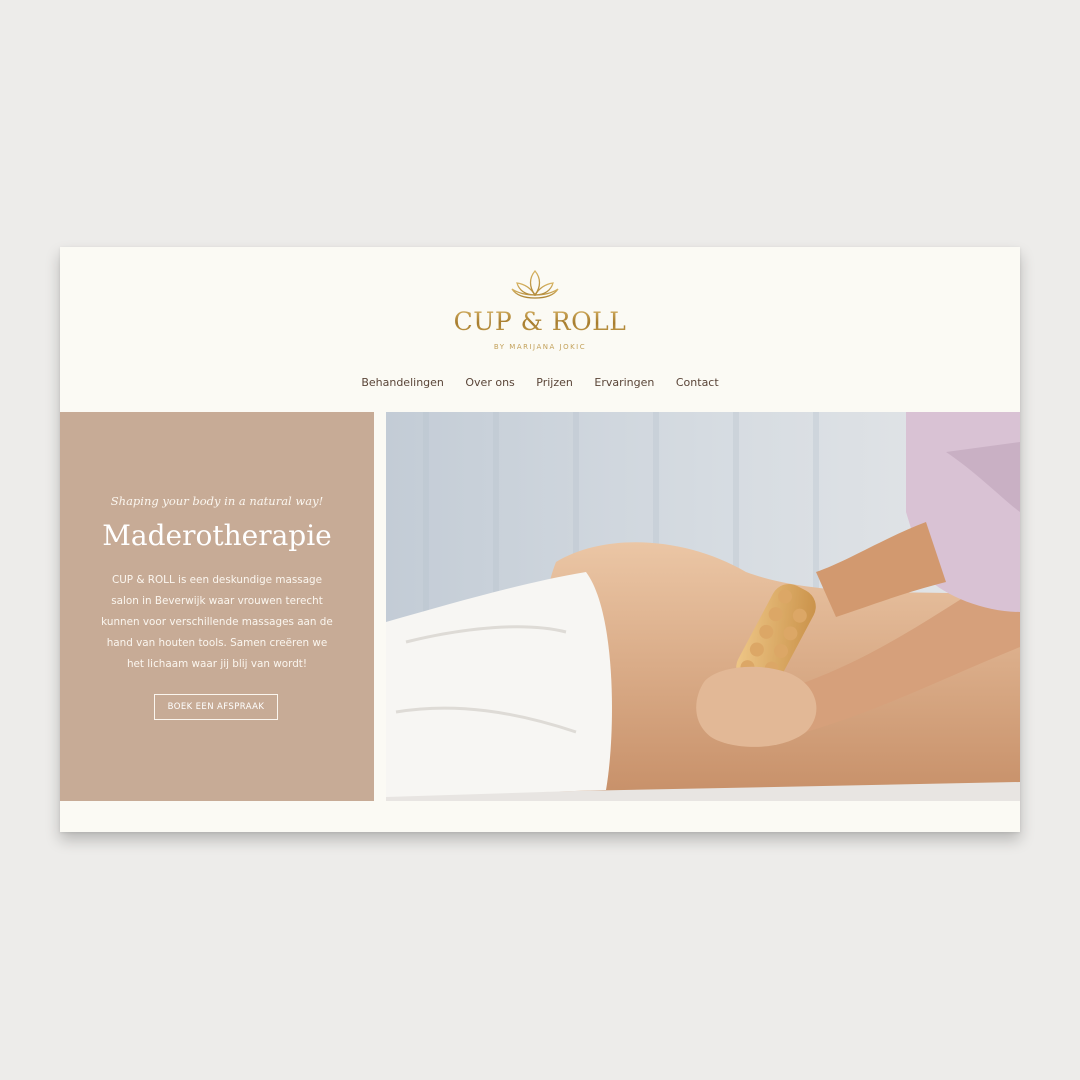 This screenshot has width=1080, height=1080. I want to click on hero-title: Maderotherapie, so click(217, 535).